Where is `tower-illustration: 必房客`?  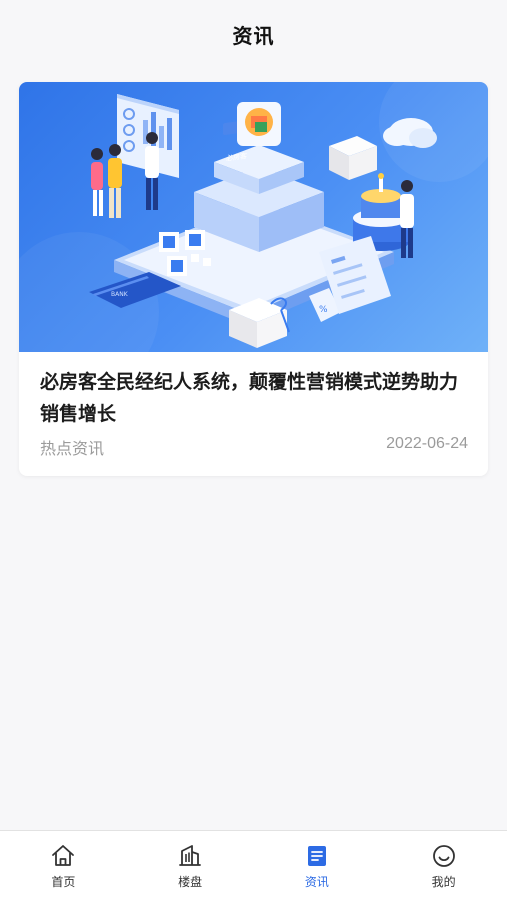 tower-illustration: 必房客 is located at coordinates (259, 177).